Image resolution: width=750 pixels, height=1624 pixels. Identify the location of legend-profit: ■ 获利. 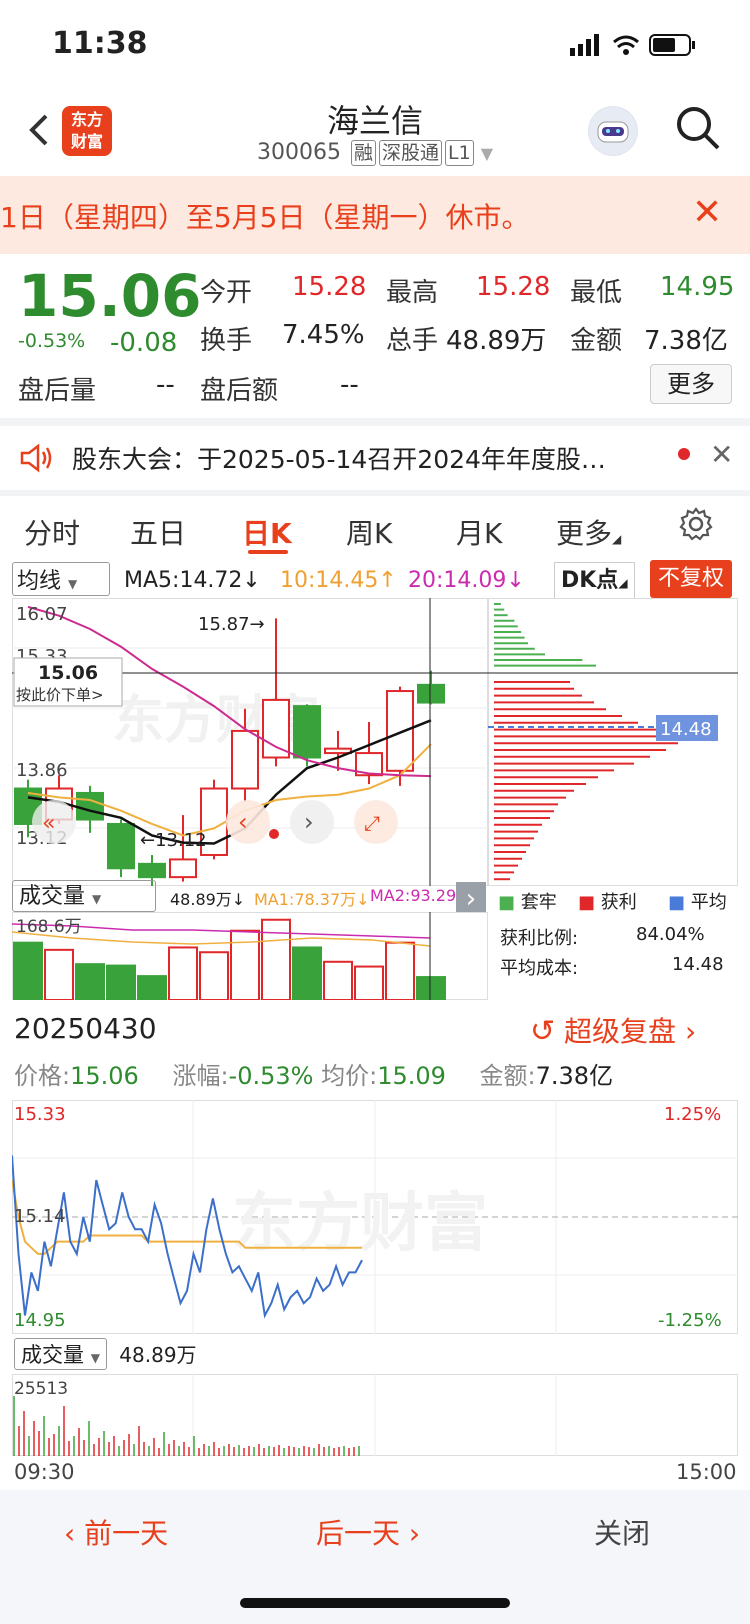
(607, 902).